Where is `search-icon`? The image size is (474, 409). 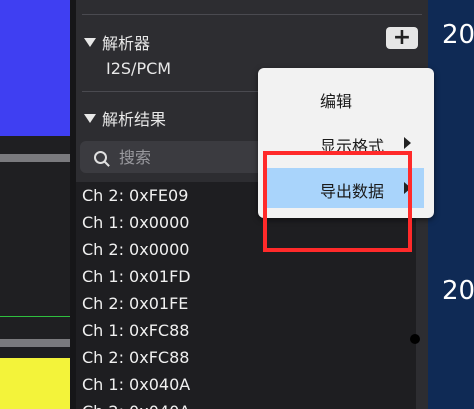 search-icon is located at coordinates (100, 157).